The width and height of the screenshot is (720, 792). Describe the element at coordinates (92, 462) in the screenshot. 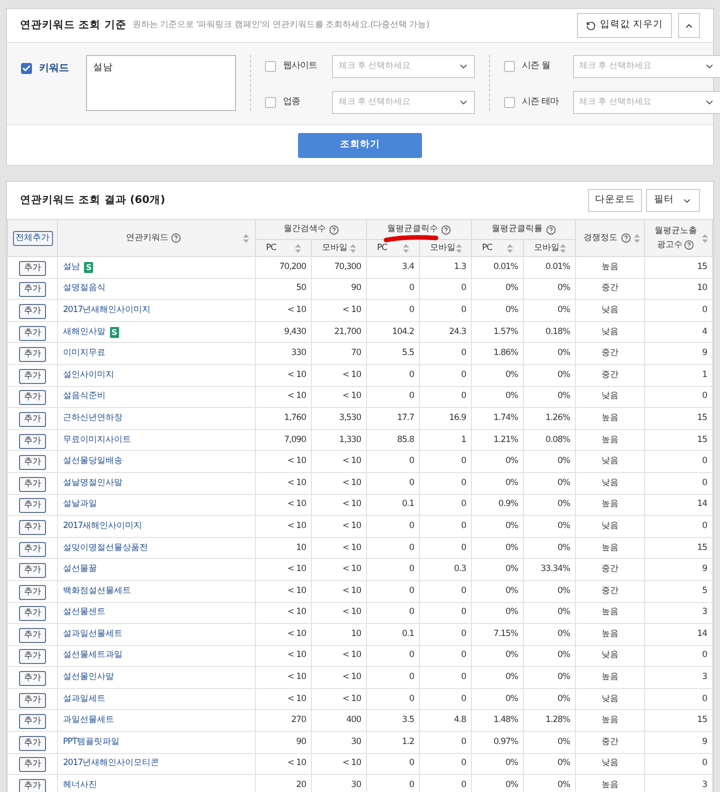

I see `keyword-link: 설선물당일배송` at that location.